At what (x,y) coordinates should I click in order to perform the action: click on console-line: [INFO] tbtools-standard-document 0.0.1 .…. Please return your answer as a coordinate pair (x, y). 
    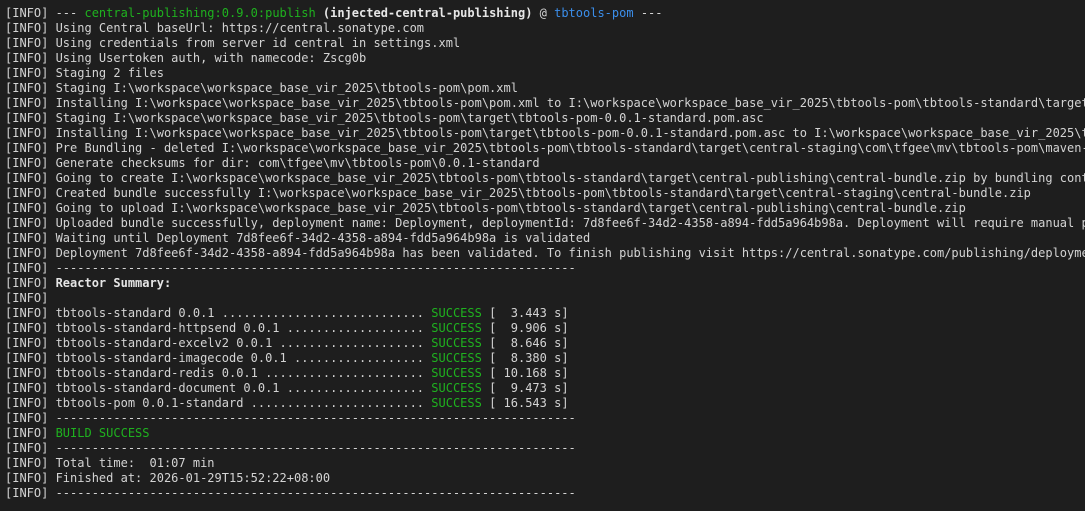
    Looking at the image, I should click on (545, 388).